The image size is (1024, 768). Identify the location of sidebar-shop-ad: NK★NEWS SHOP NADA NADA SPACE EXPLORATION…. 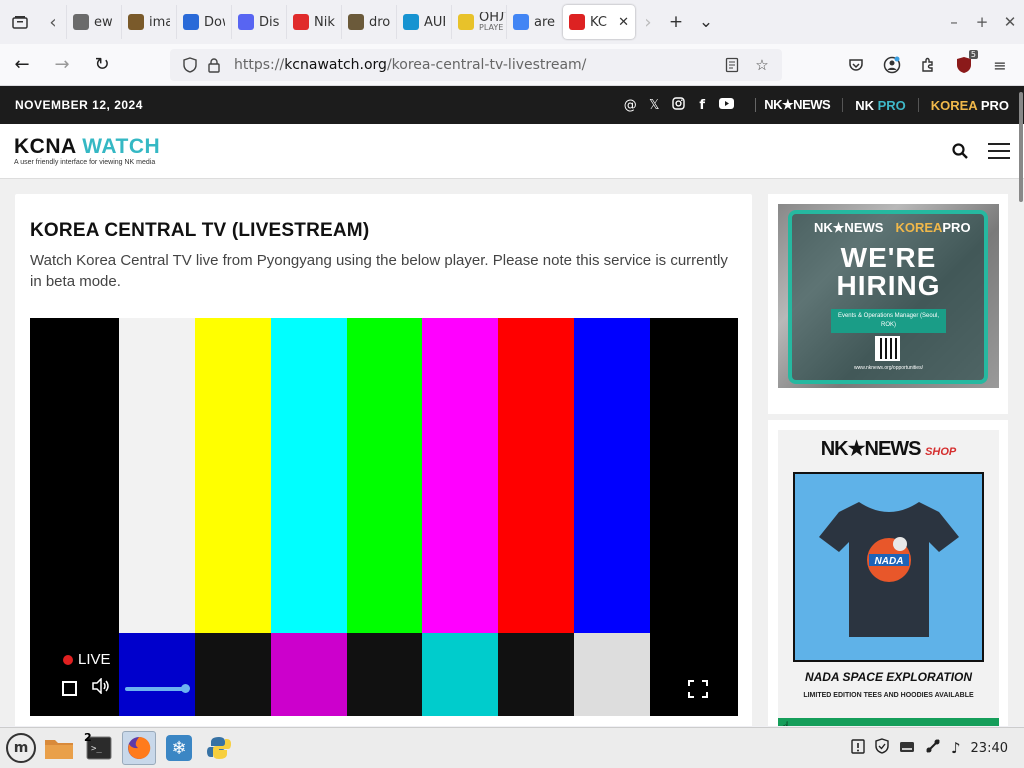
(888, 573).